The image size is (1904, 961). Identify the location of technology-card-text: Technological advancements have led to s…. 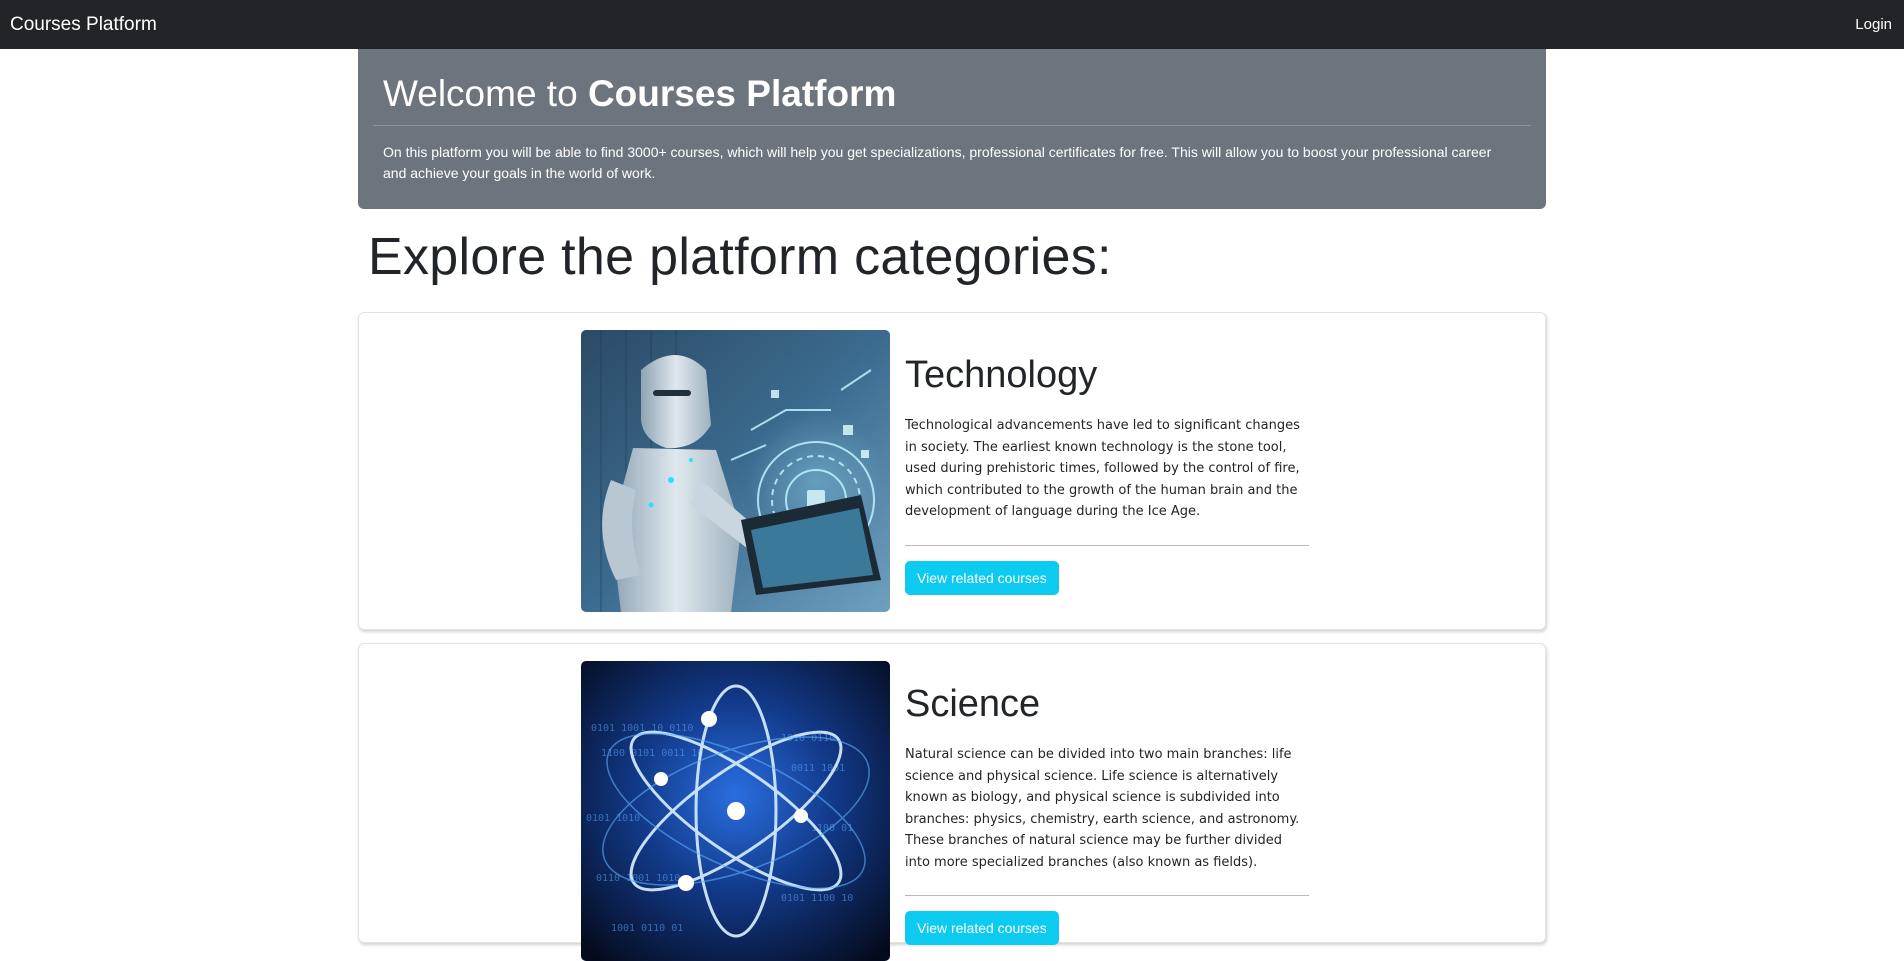
(1102, 468).